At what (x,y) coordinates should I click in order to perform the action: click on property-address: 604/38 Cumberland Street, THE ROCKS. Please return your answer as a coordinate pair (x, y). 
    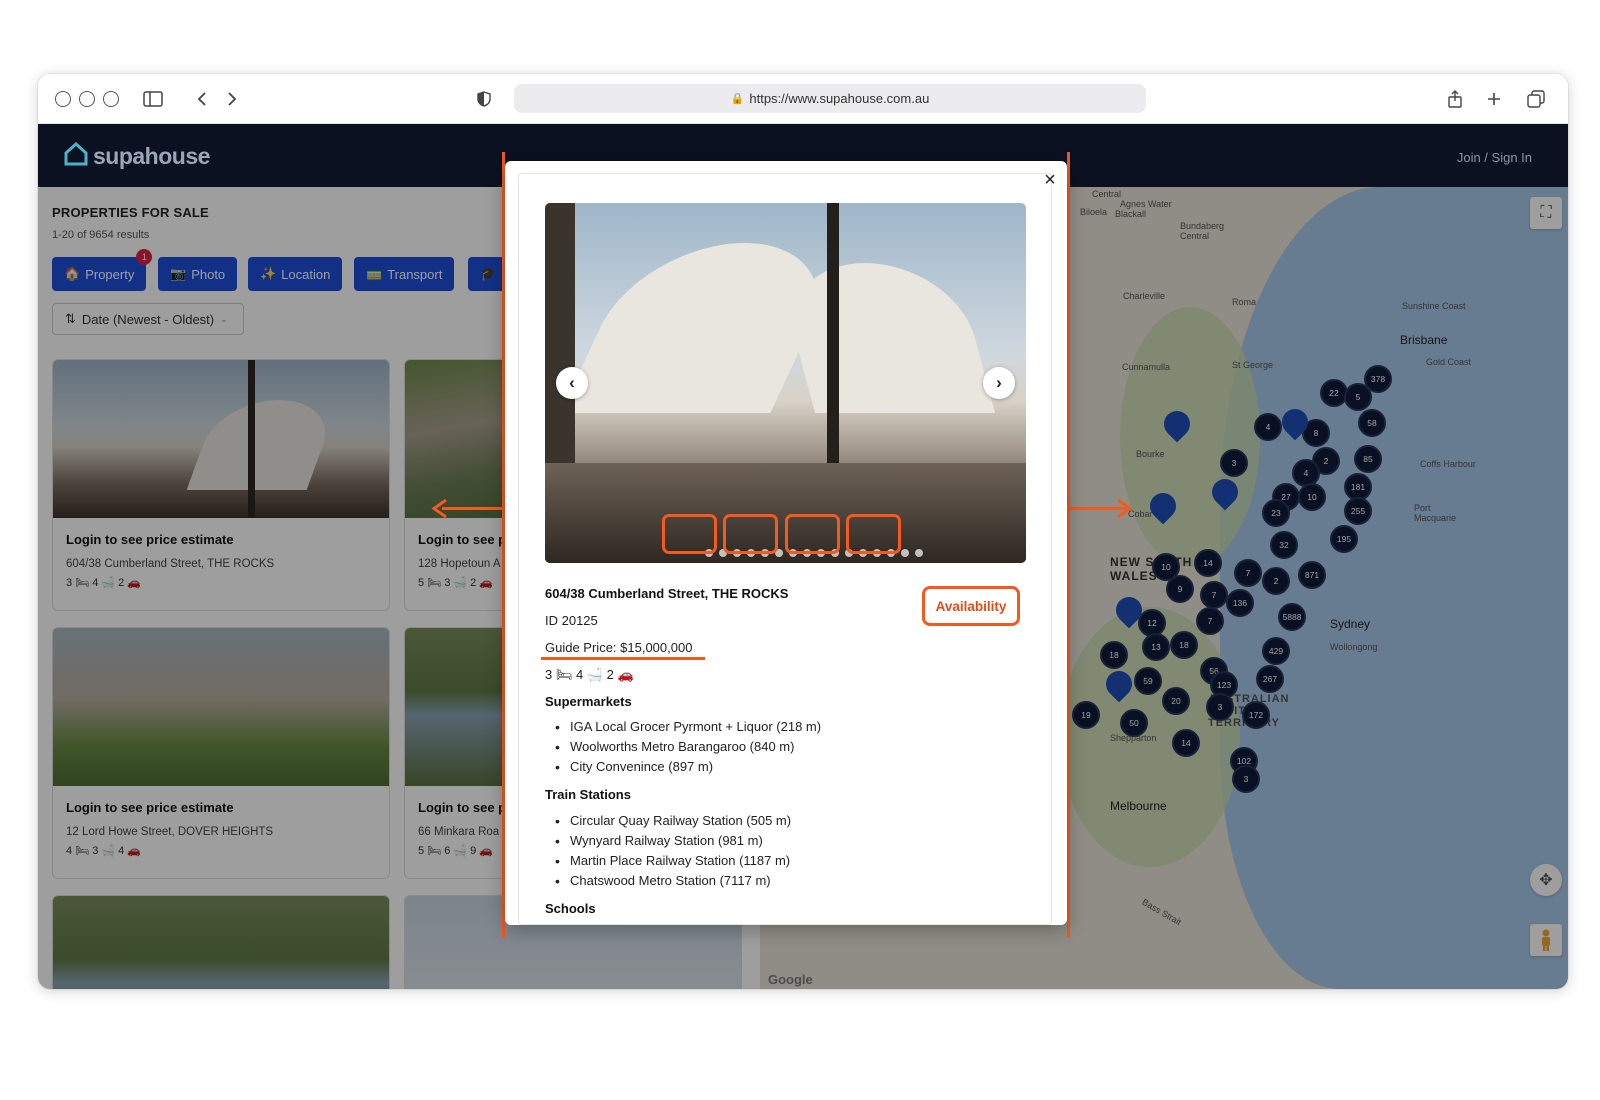
    Looking at the image, I should click on (667, 593).